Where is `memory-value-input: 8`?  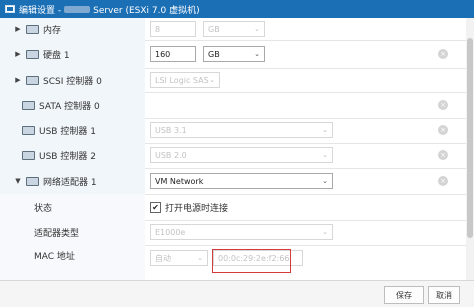 memory-value-input: 8 is located at coordinates (173, 29).